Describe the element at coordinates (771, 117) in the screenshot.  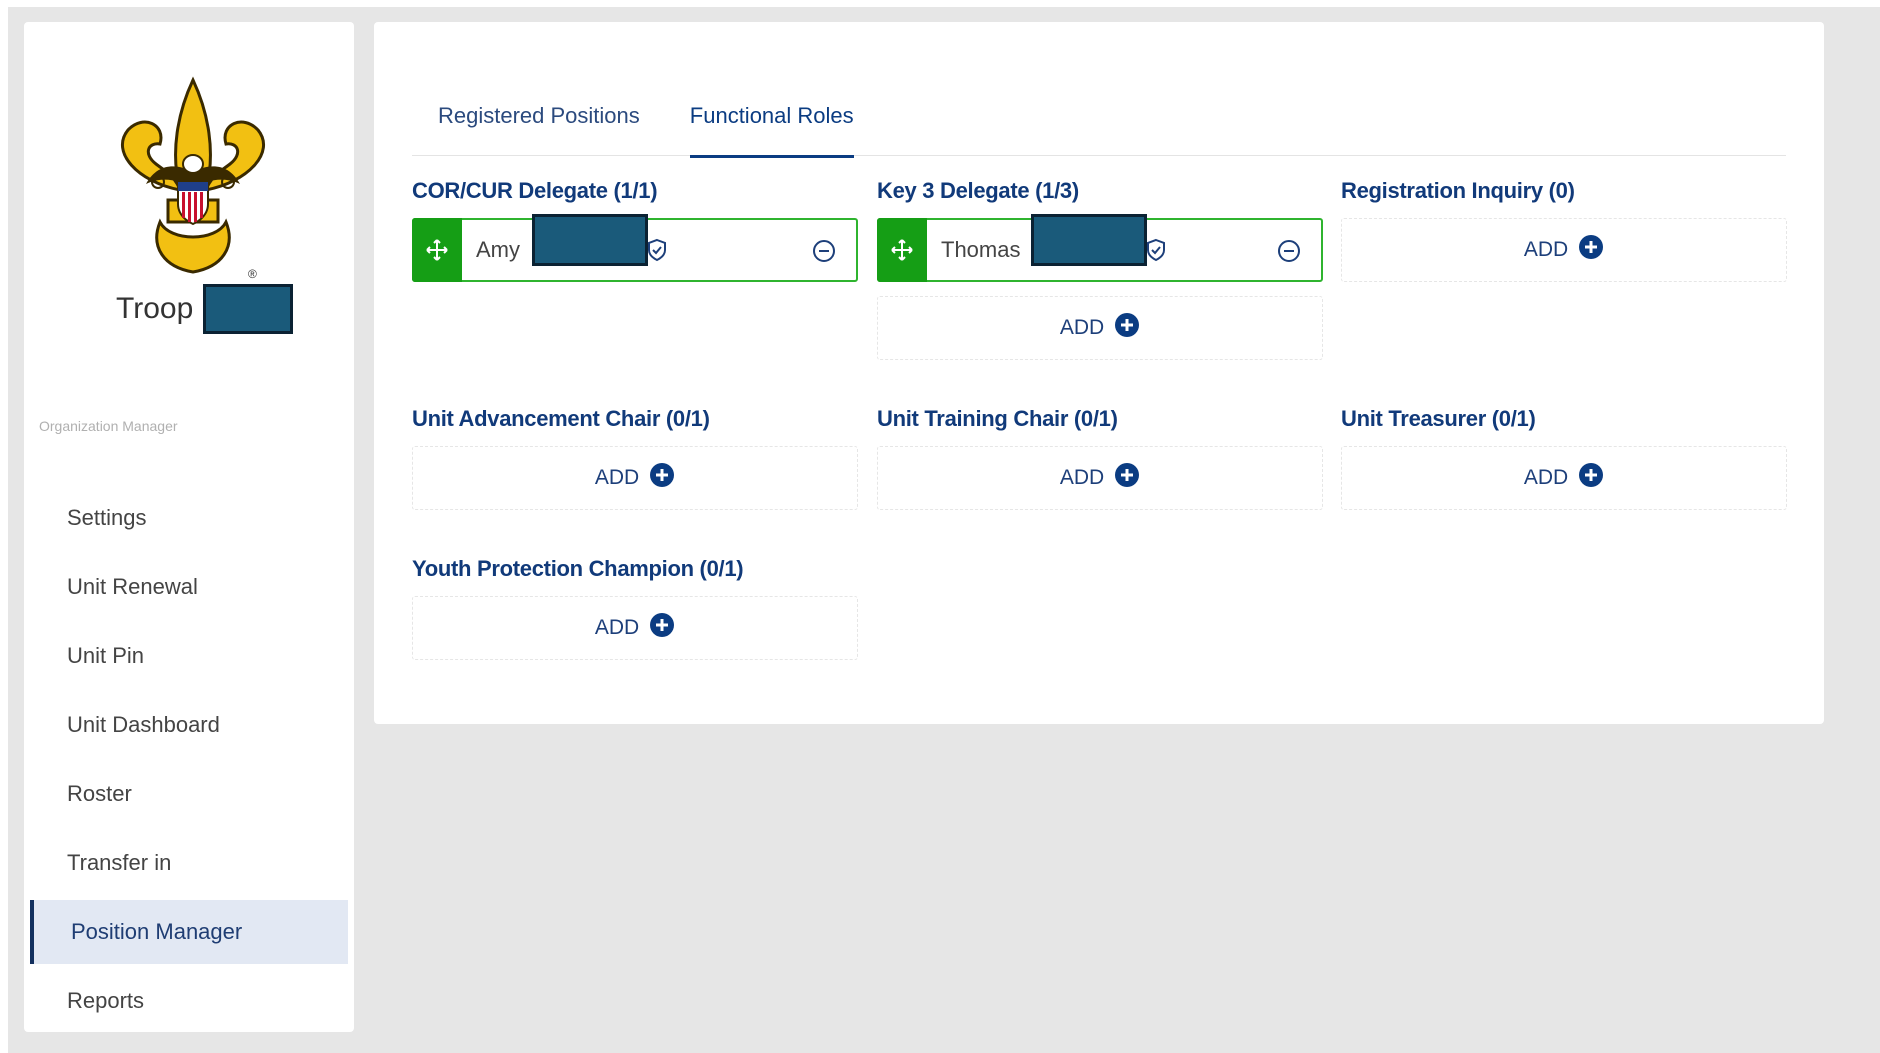
I see `tab-functional-roles: Functional Roles` at that location.